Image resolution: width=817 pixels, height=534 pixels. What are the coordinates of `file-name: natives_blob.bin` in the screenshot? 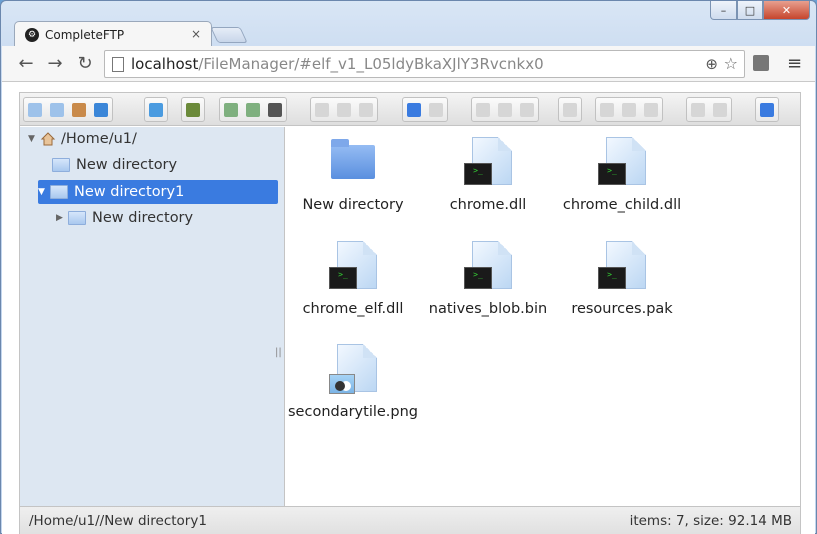 It's located at (488, 309).